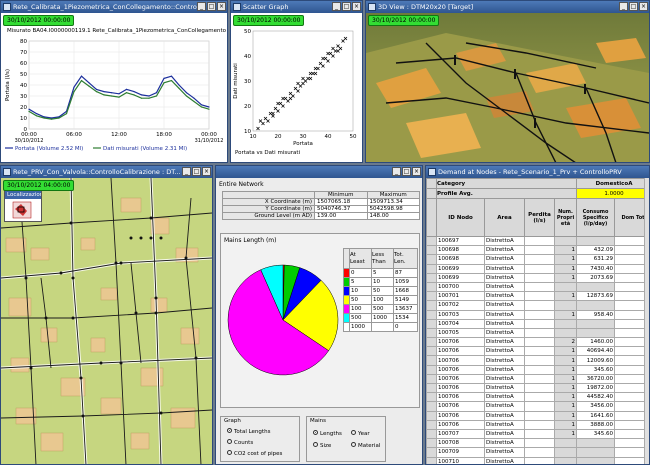  What do you see at coordinates (565, 342) in the screenshot?
I see `demand-cell-num: 2` at bounding box center [565, 342].